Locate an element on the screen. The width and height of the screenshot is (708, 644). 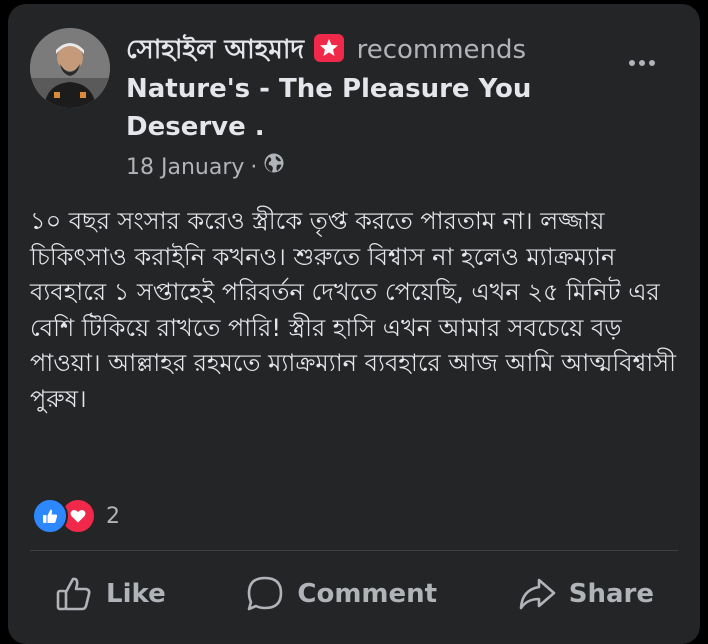
post-title-line: সোহাইল আহমাদ recommends is located at coordinates (361, 50).